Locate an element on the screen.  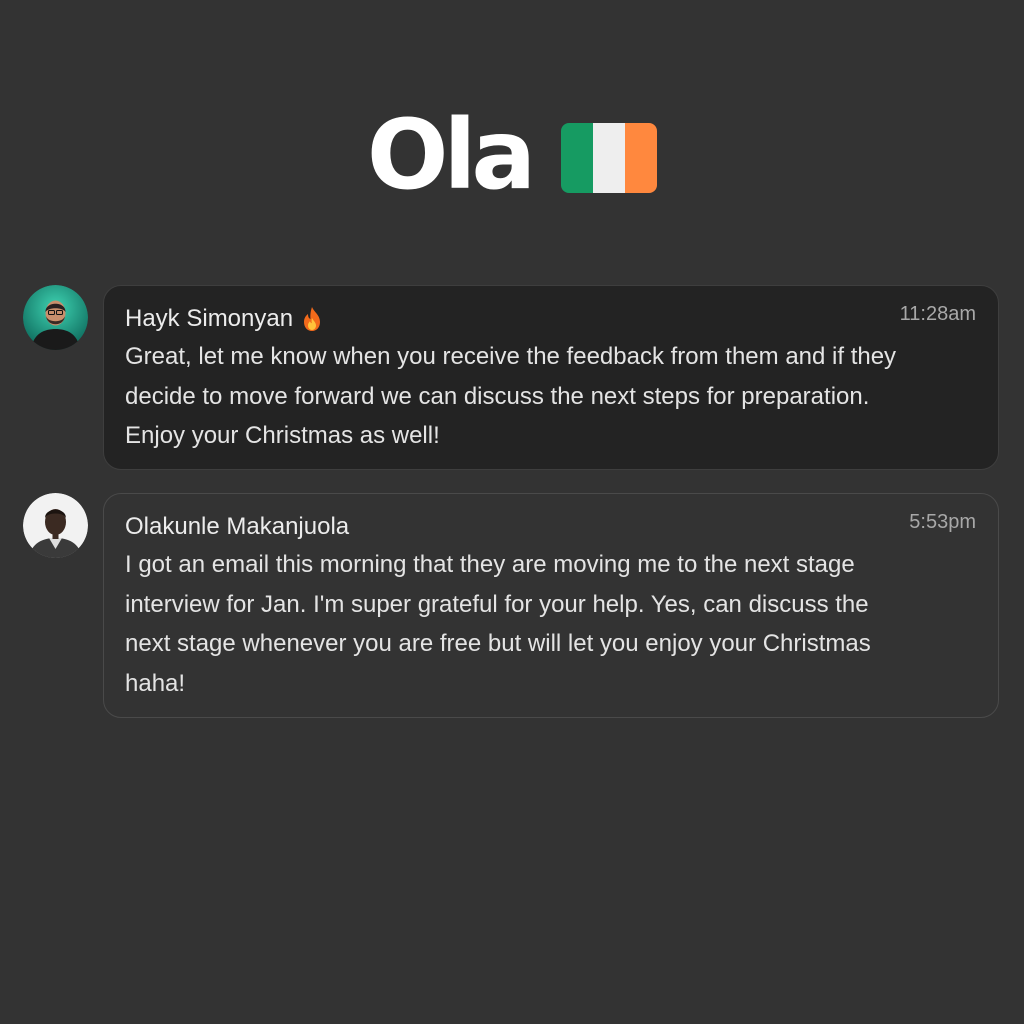
sender-name: Hayk Simonyan is located at coordinates (209, 318).